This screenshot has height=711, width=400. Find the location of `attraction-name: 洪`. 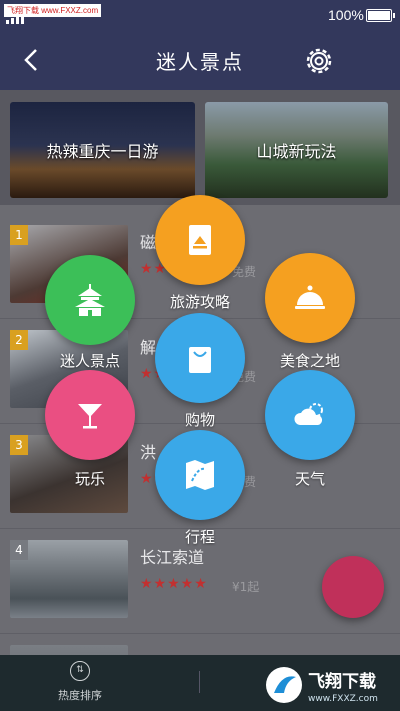

attraction-name: 洪 is located at coordinates (148, 452).